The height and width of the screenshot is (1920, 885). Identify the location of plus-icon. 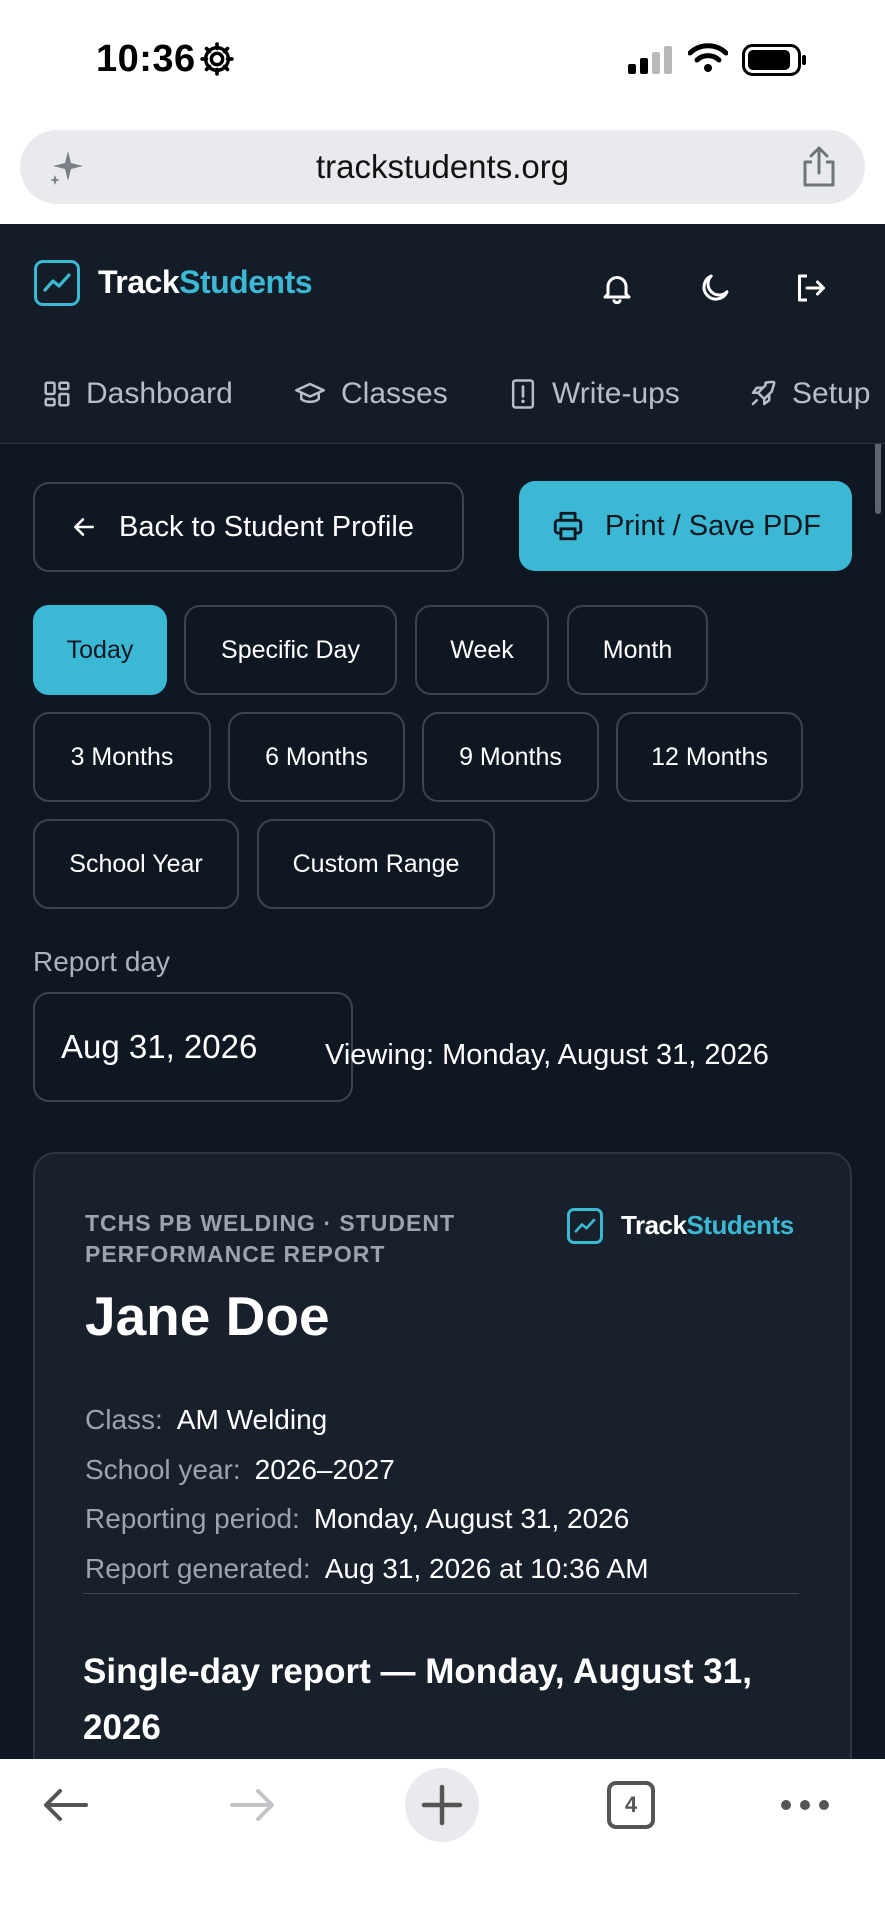
(442, 1805).